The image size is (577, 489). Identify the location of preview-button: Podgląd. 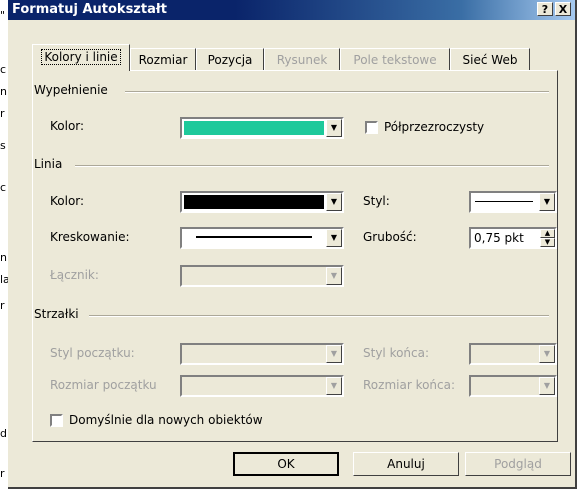
(518, 464).